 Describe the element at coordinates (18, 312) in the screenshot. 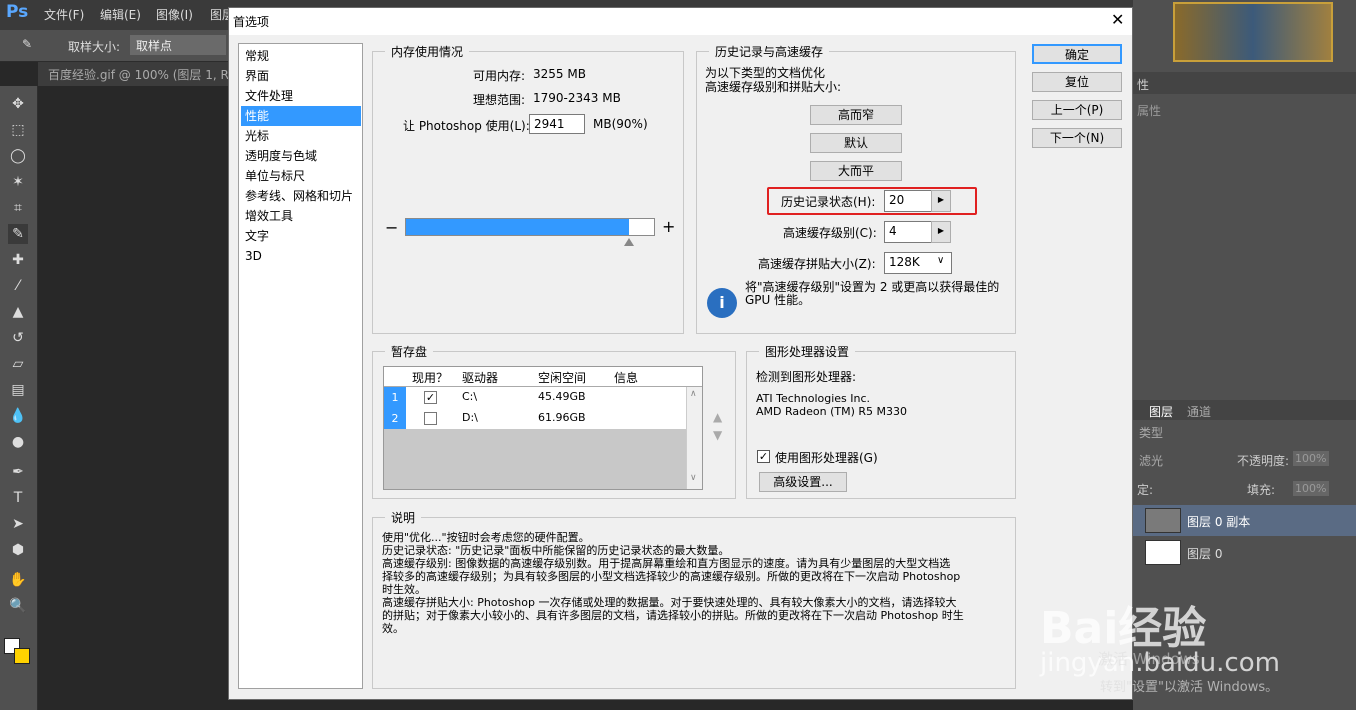

I see `stamp-tool-icon: ▲` at that location.